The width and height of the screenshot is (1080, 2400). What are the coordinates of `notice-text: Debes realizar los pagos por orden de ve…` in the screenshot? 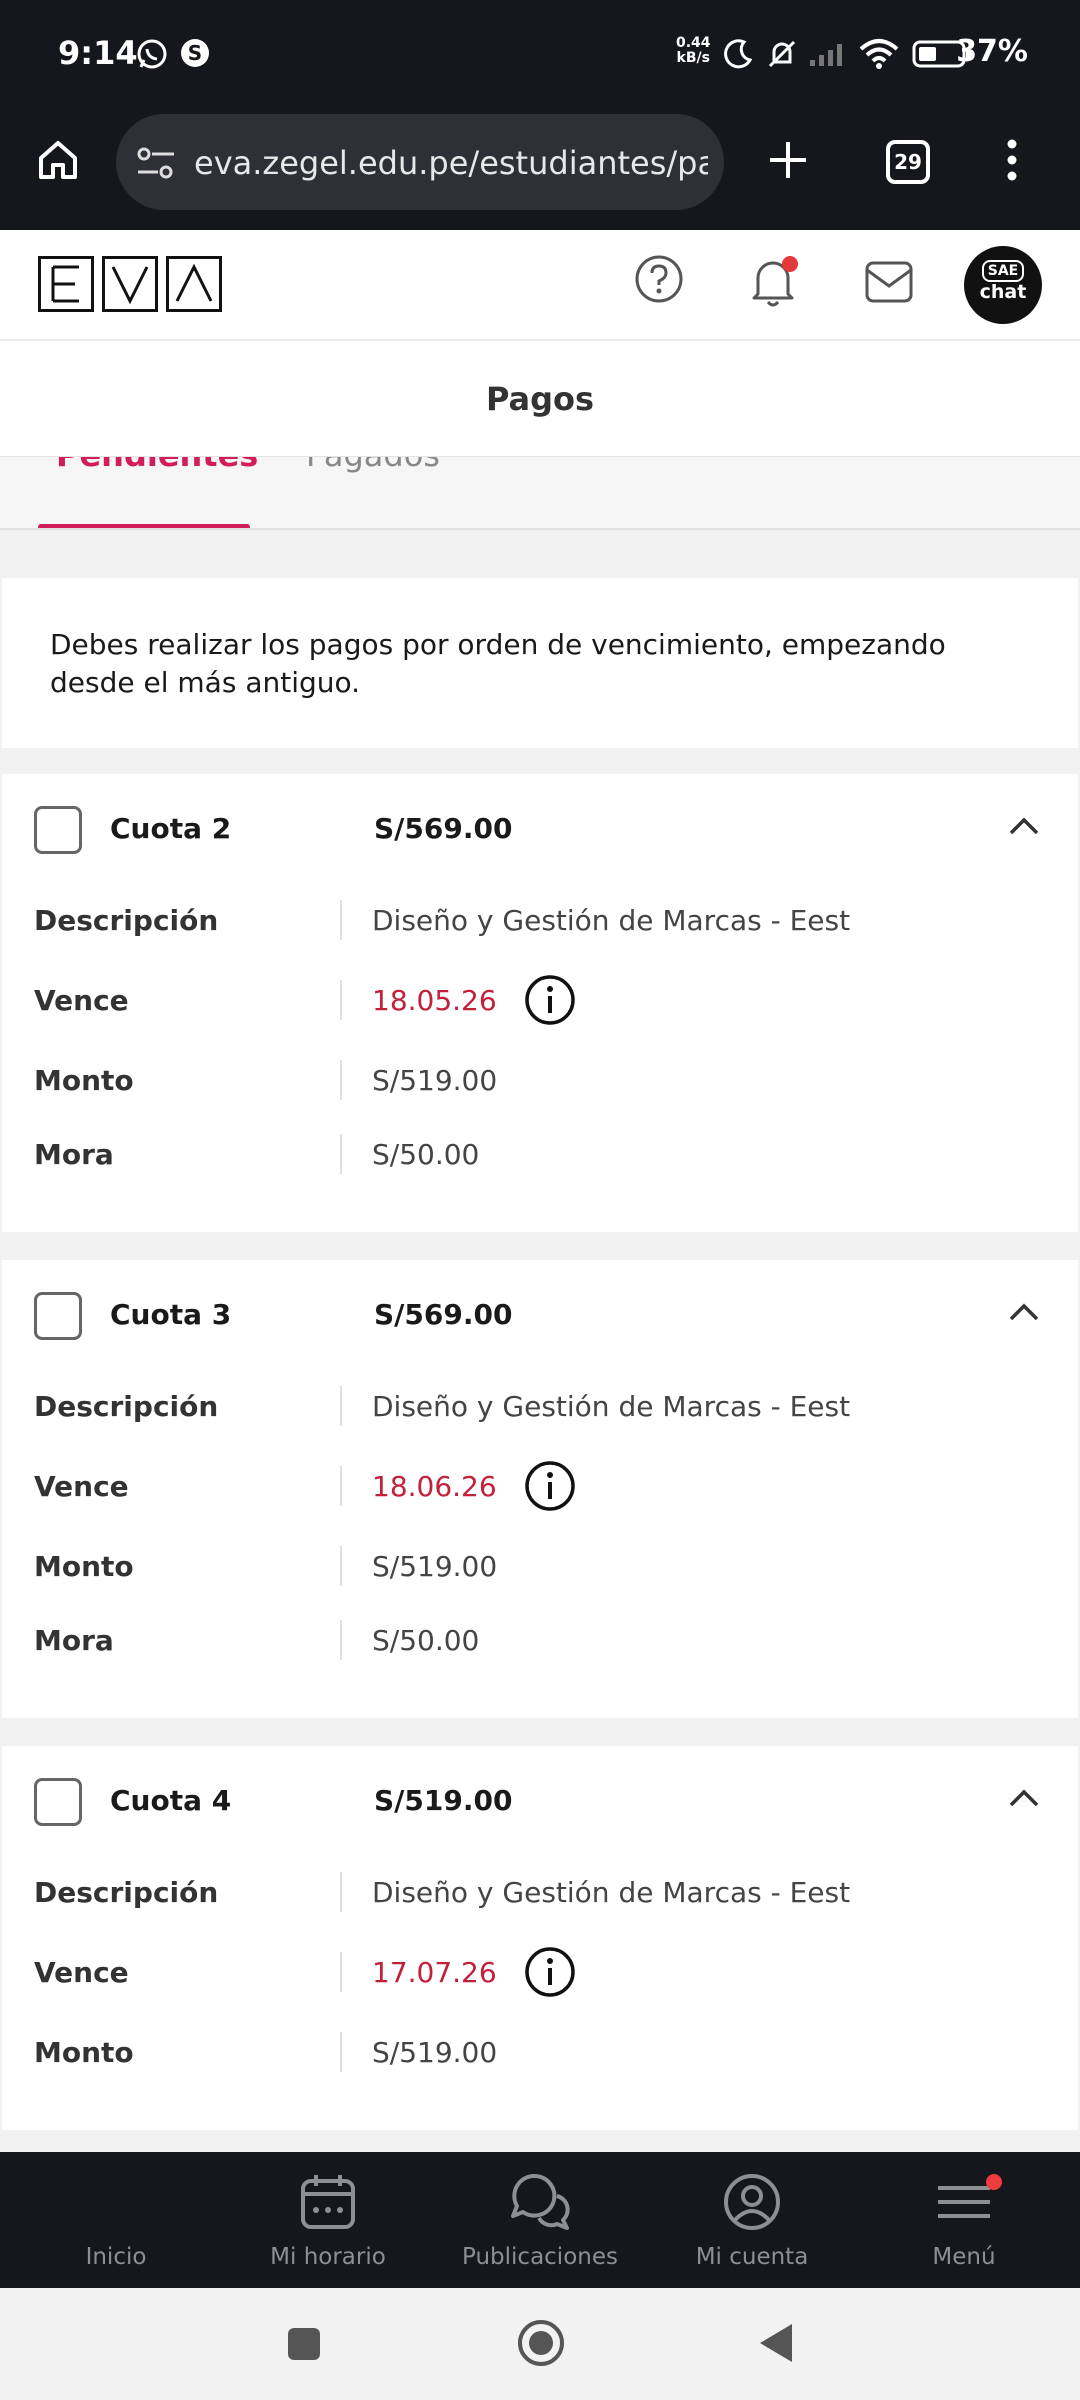 It's located at (498, 663).